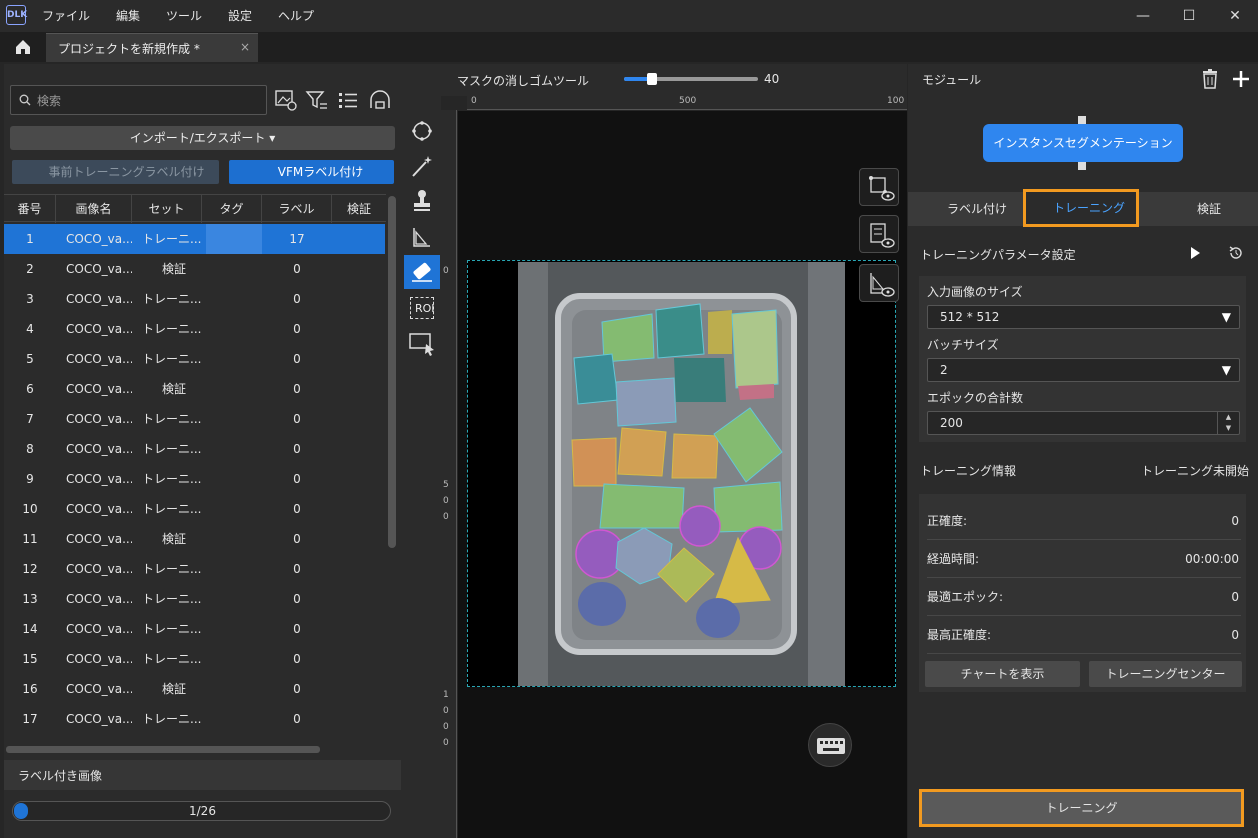  Describe the element at coordinates (879, 187) in the screenshot. I see `show-shapes-toggle-icon` at that location.